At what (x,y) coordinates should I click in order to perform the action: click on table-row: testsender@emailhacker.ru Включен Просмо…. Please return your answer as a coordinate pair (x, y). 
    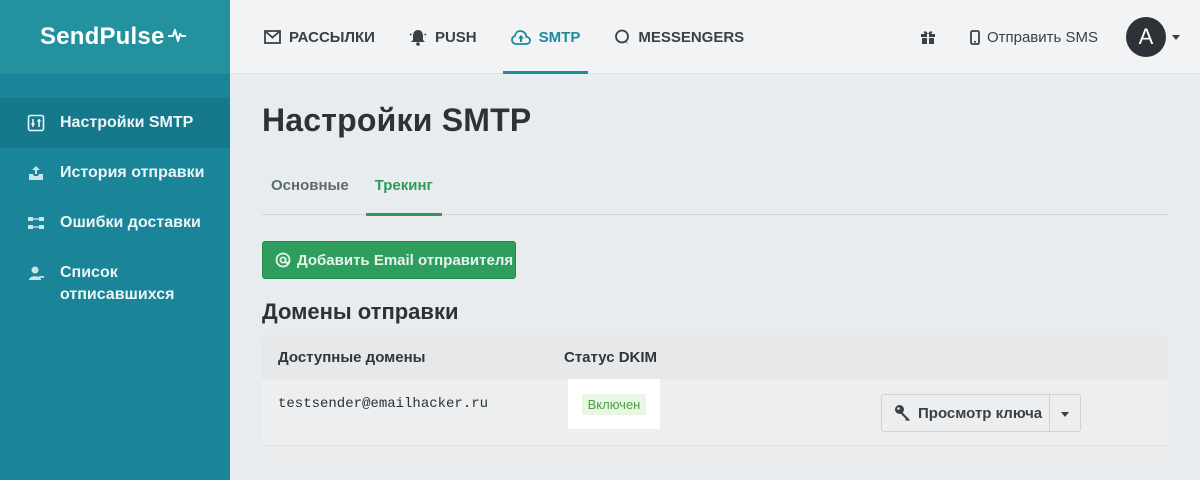
    Looking at the image, I should click on (715, 412).